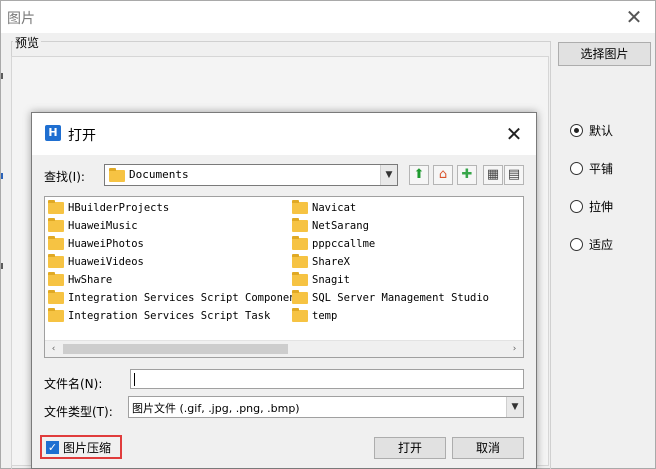 The height and width of the screenshot is (469, 656). What do you see at coordinates (159, 174) in the screenshot?
I see `look-in-value: Documents` at bounding box center [159, 174].